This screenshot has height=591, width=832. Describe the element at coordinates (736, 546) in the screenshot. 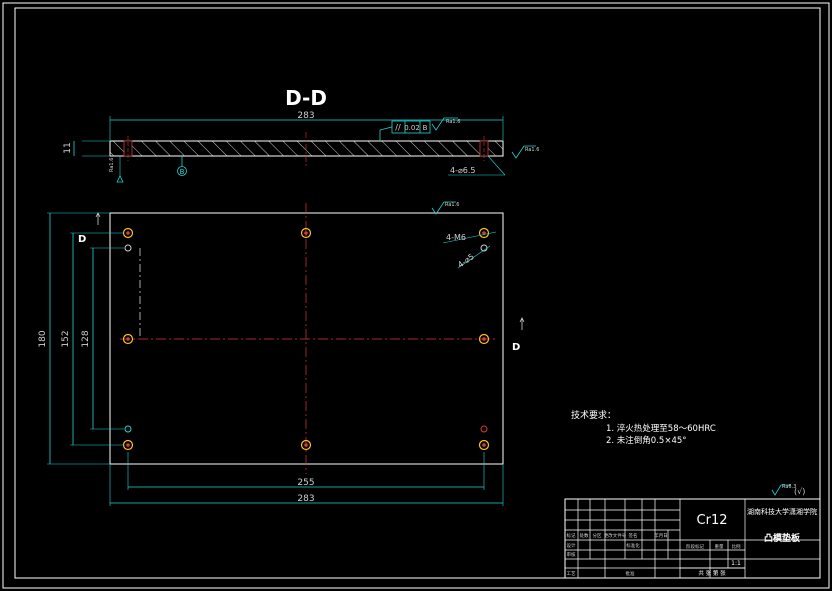

I see `tb-label-scale: 比例` at that location.